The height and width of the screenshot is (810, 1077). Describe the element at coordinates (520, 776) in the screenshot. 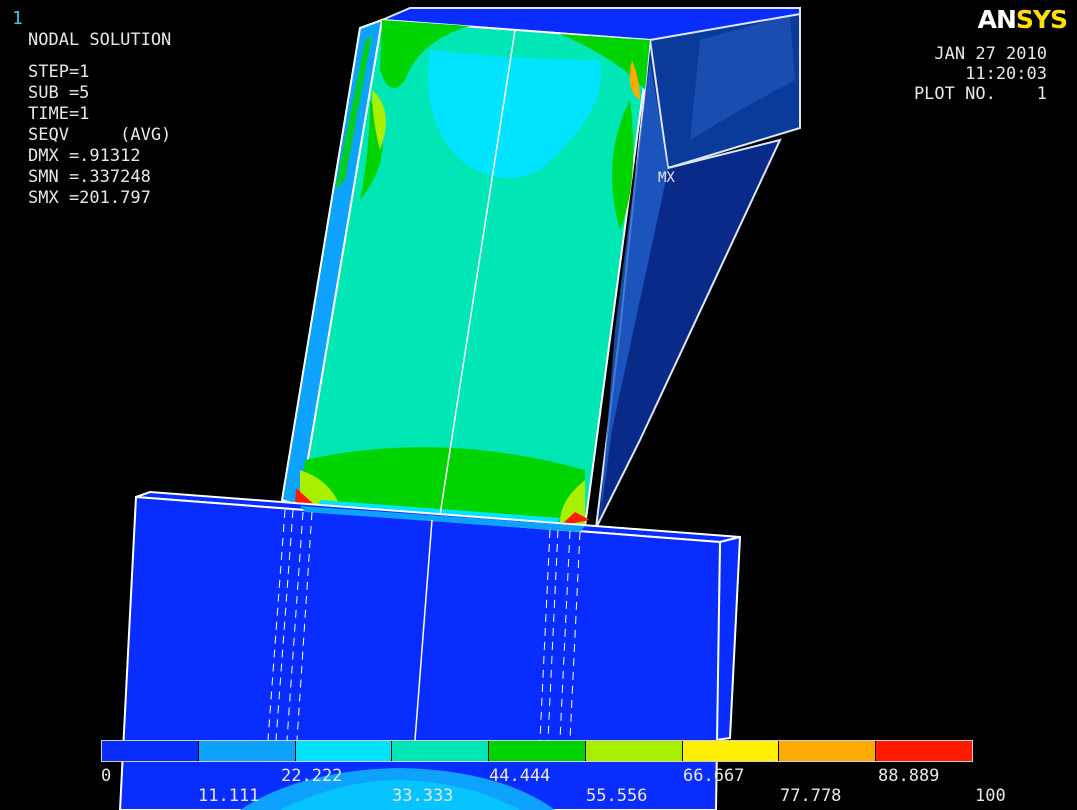

I see `legend-tick-44: 44.444` at that location.